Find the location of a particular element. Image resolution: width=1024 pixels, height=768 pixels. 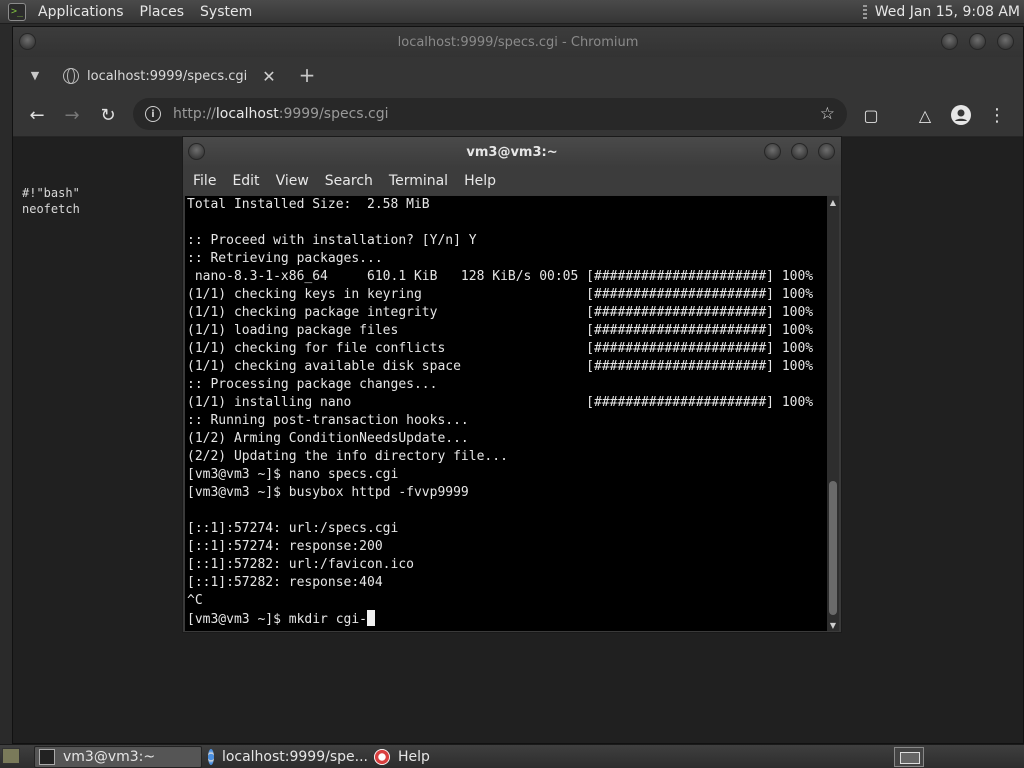

terminal-line: [::1]:57274: url:/specs.cgi is located at coordinates (293, 528).